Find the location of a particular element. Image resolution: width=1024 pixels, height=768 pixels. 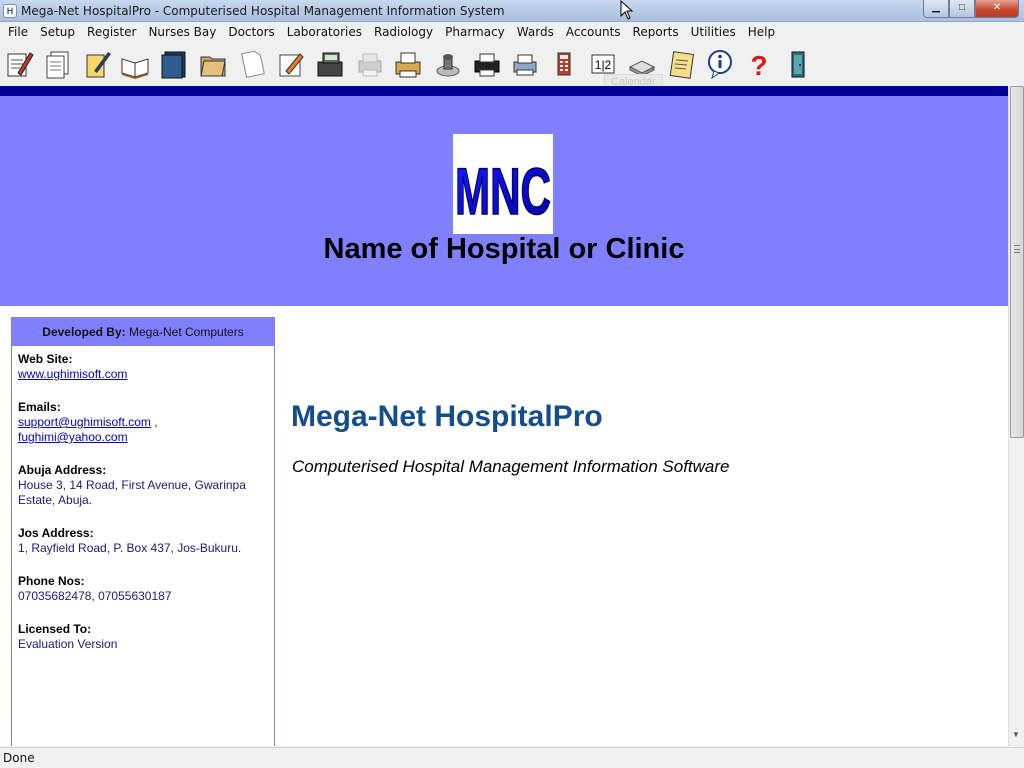

menu-nurses-bay: Nurses Bay is located at coordinates (182, 32).